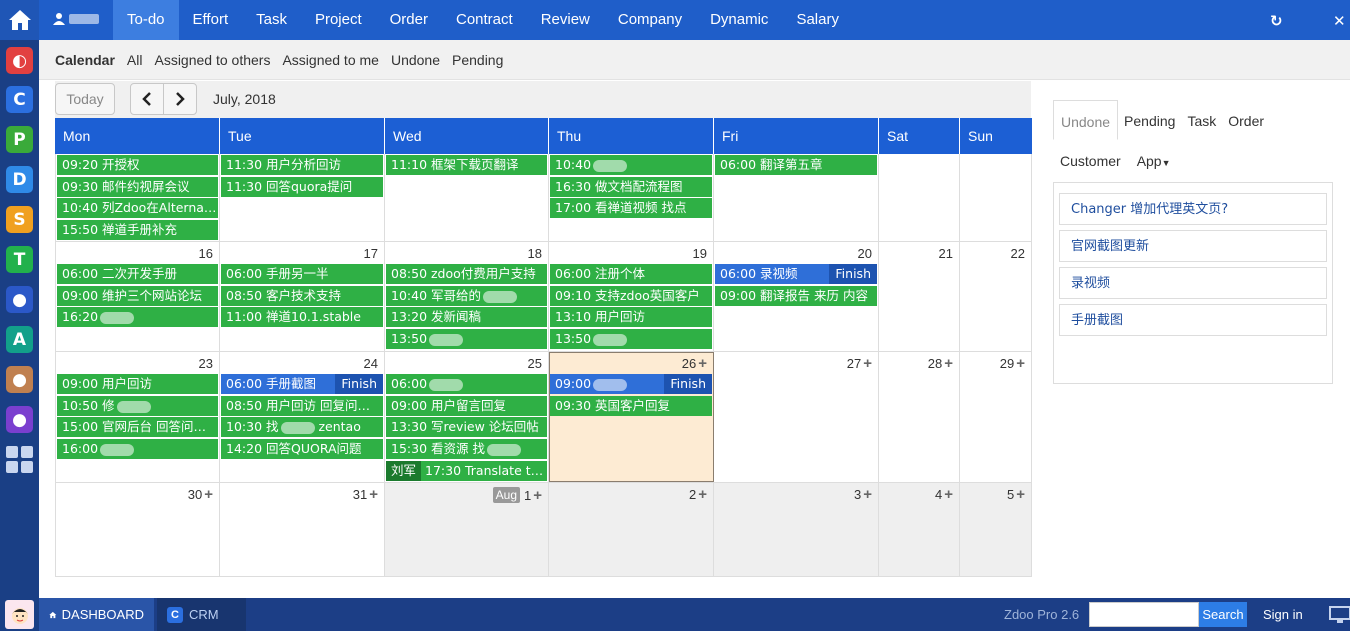 The height and width of the screenshot is (631, 1350). What do you see at coordinates (212, 60) in the screenshot?
I see `subnav-assigned-to-others: Assigned to others` at bounding box center [212, 60].